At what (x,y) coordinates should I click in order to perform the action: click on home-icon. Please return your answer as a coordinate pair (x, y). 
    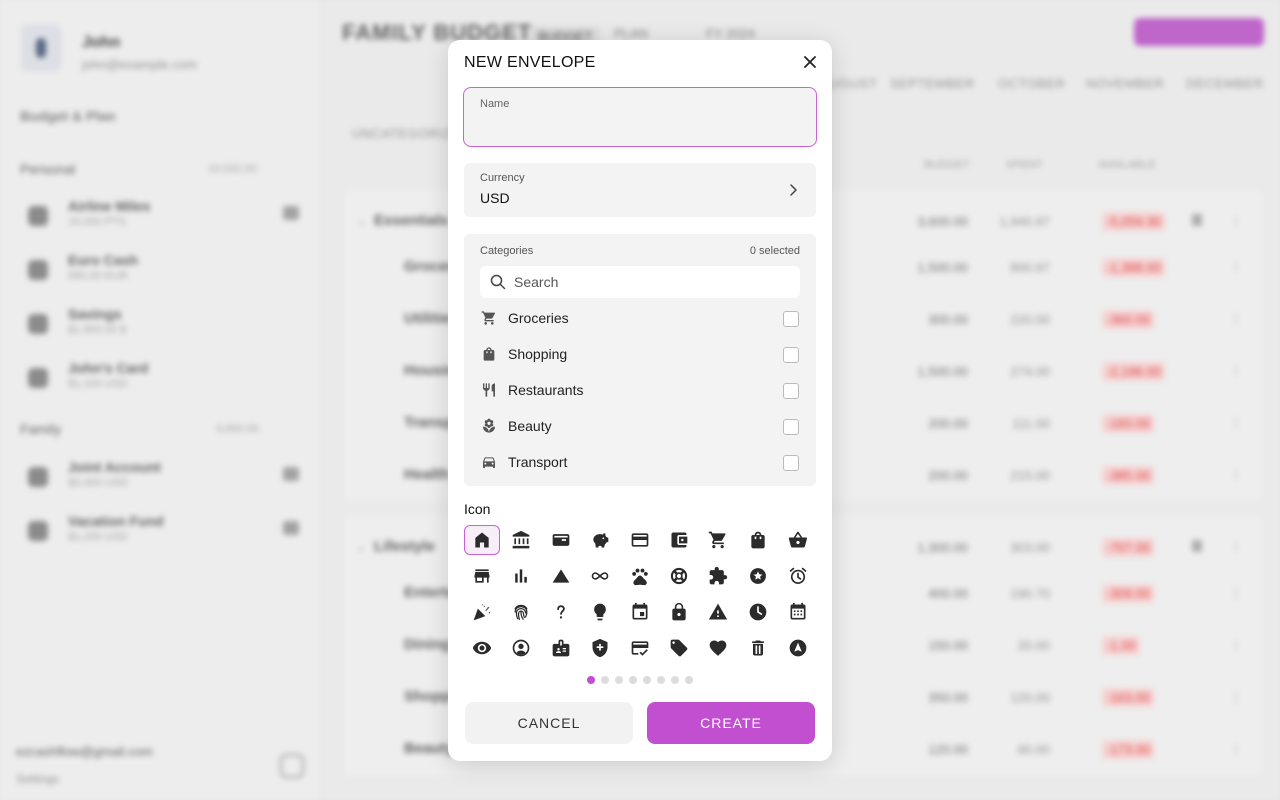
    Looking at the image, I should click on (482, 540).